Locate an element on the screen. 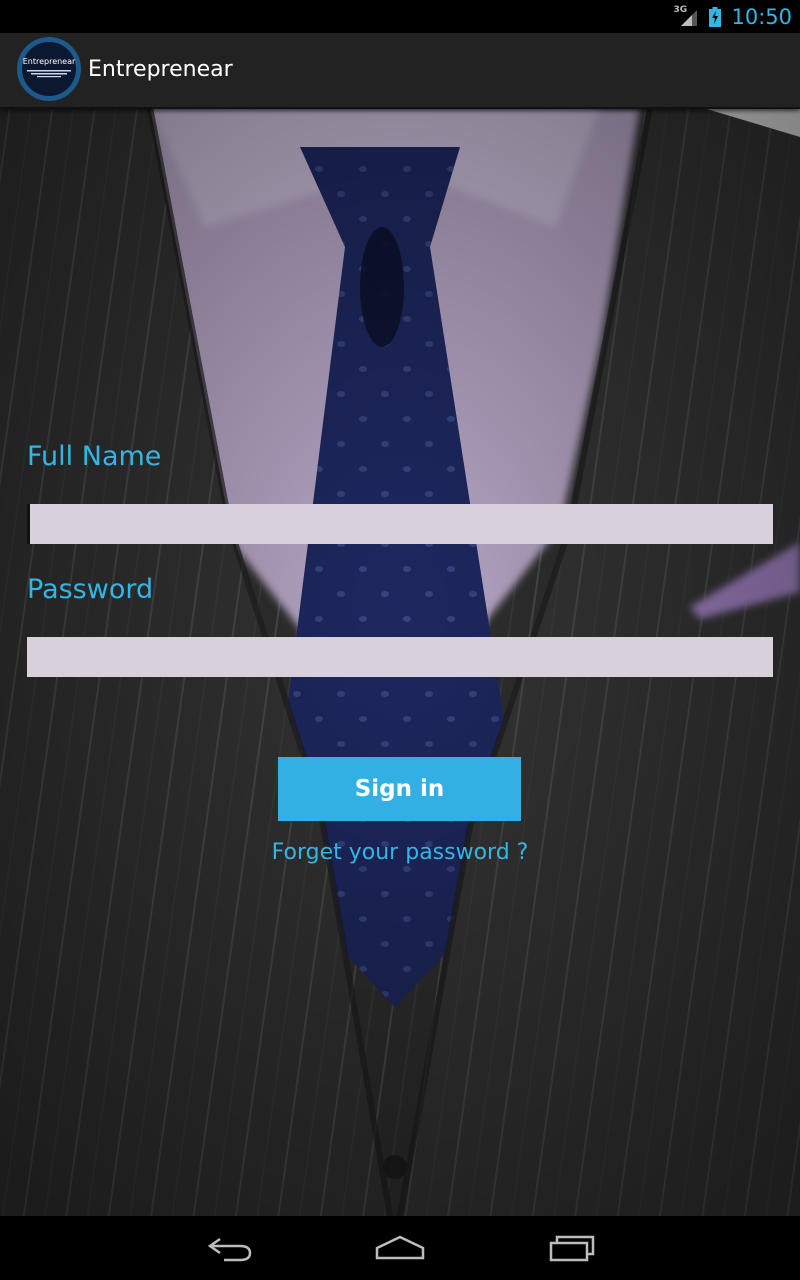 The width and height of the screenshot is (800, 1280). battery-charging-icon is located at coordinates (715, 16).